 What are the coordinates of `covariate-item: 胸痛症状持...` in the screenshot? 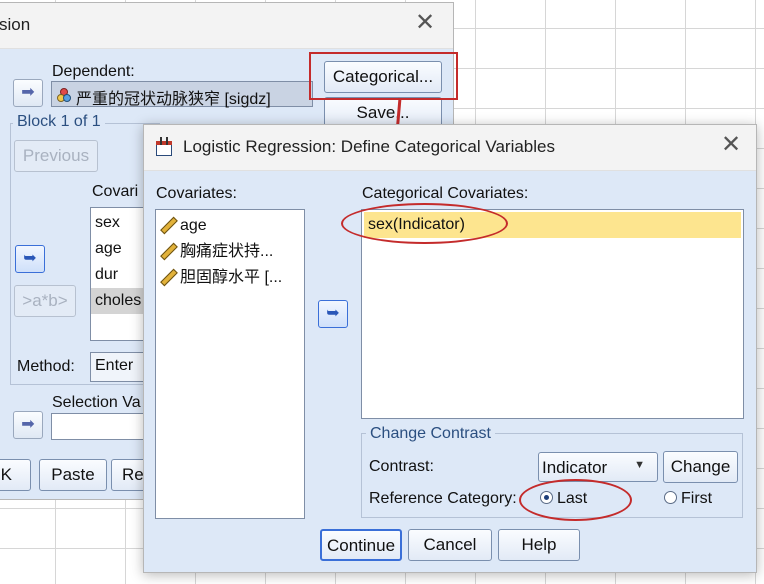 It's located at (230, 252).